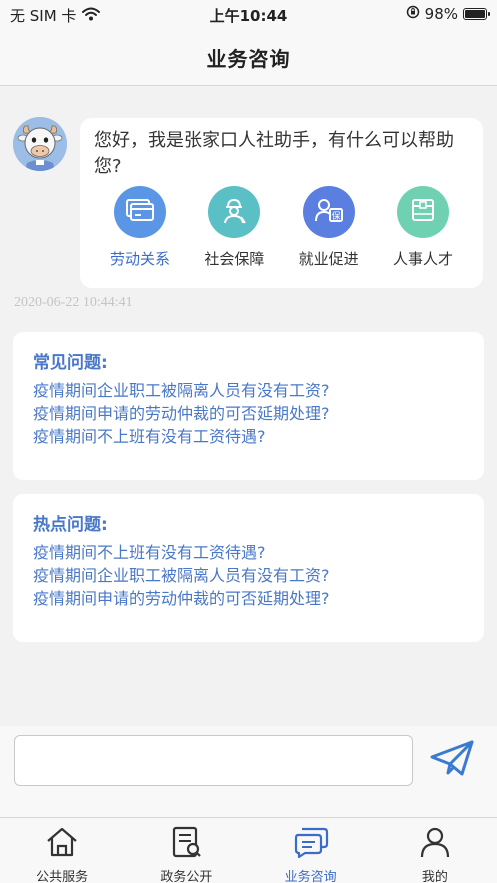  I want to click on service-employment: 保 就业促进, so click(329, 227).